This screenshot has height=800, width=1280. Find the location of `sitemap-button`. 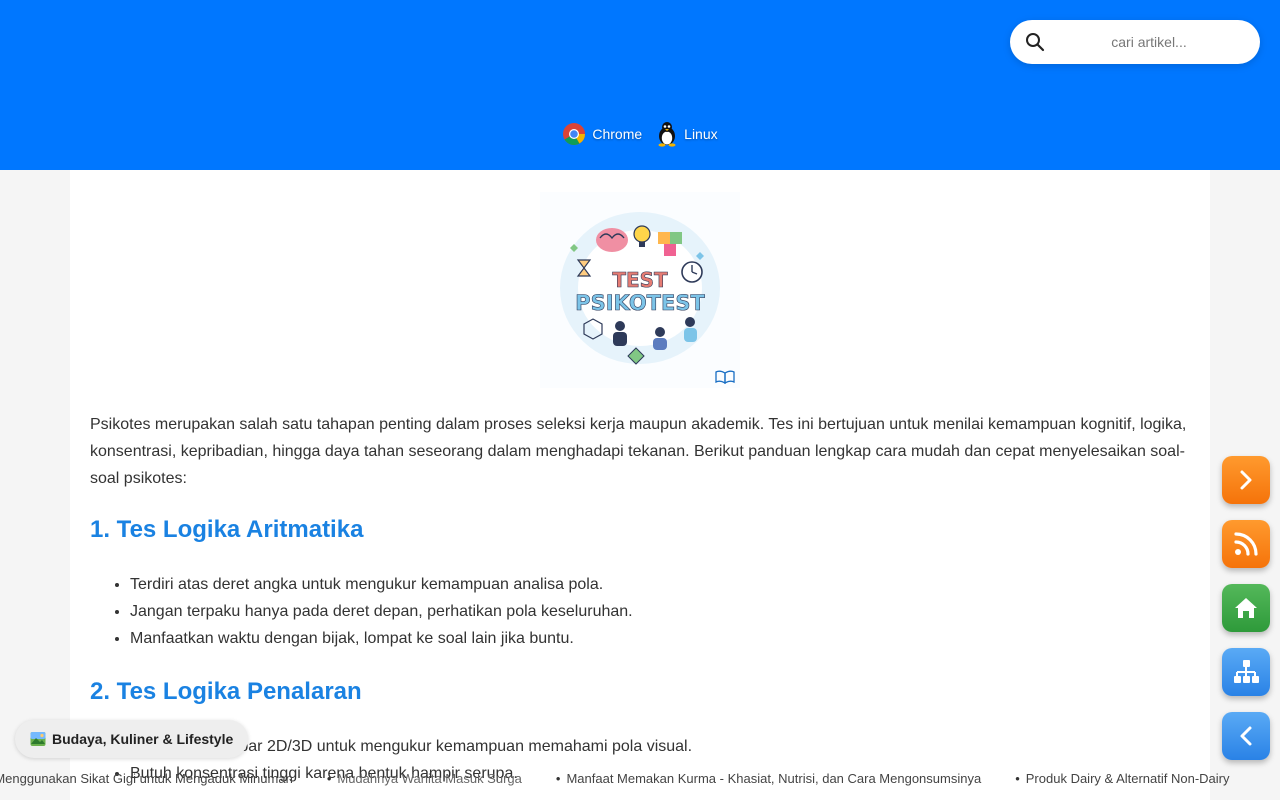

sitemap-button is located at coordinates (1246, 672).